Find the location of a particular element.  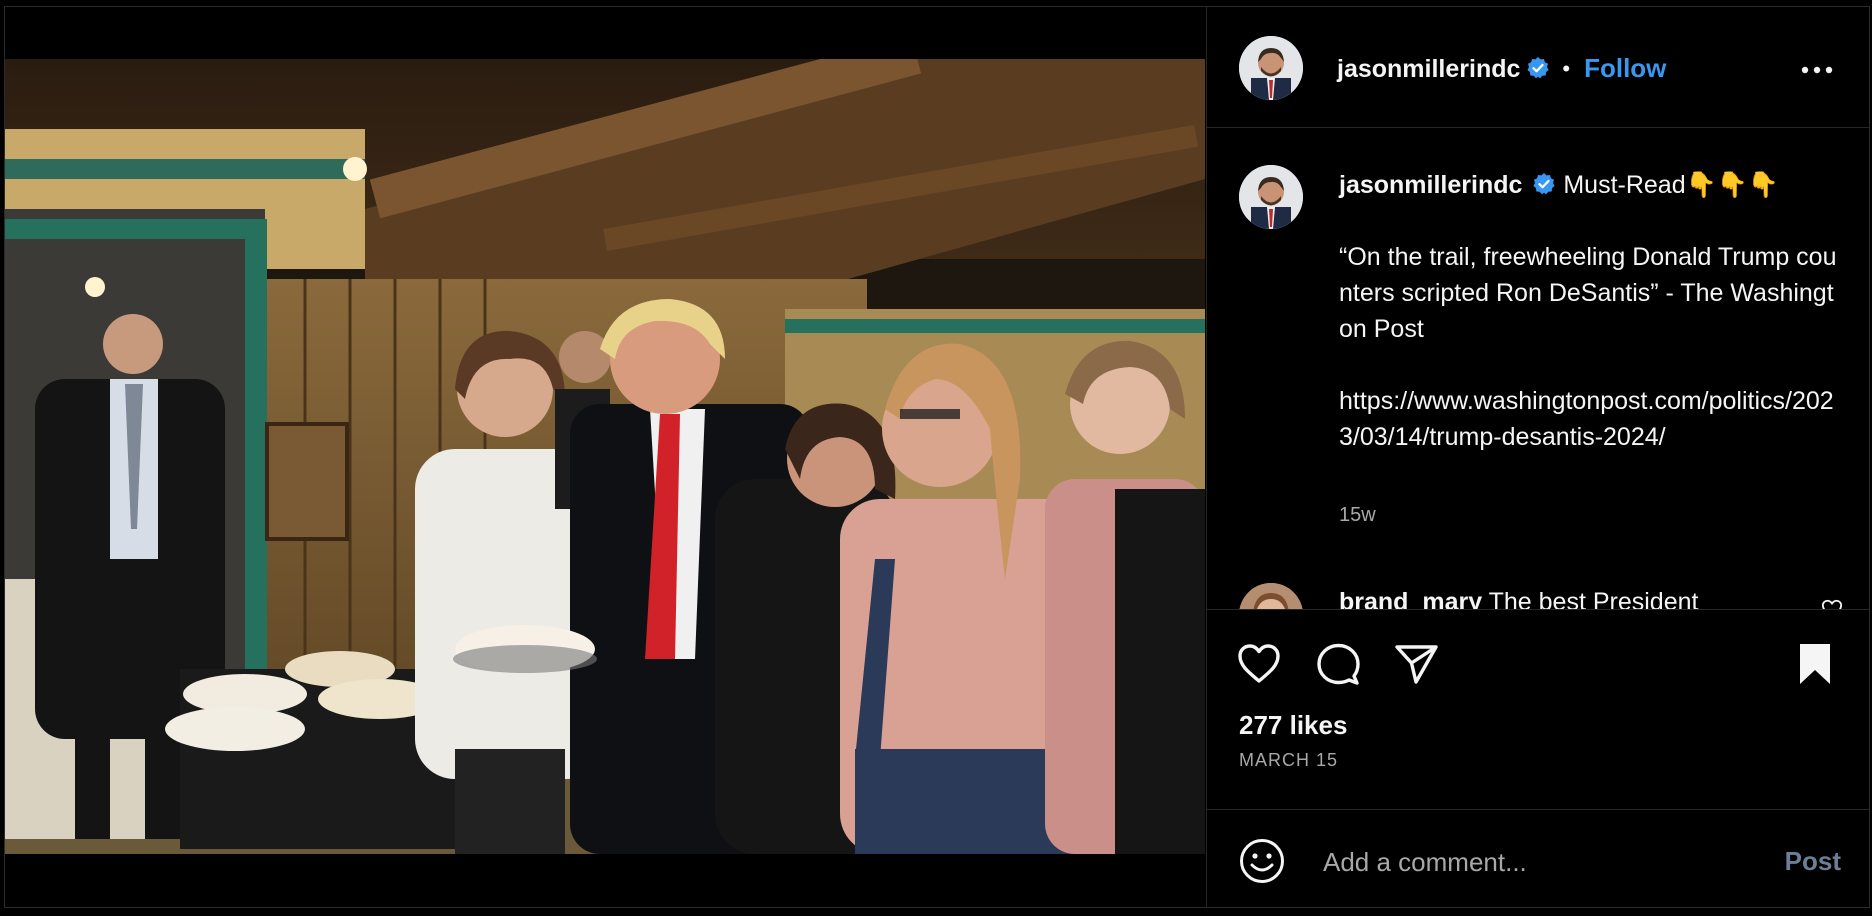

comment-like-heart-icon is located at coordinates (1832, 604).